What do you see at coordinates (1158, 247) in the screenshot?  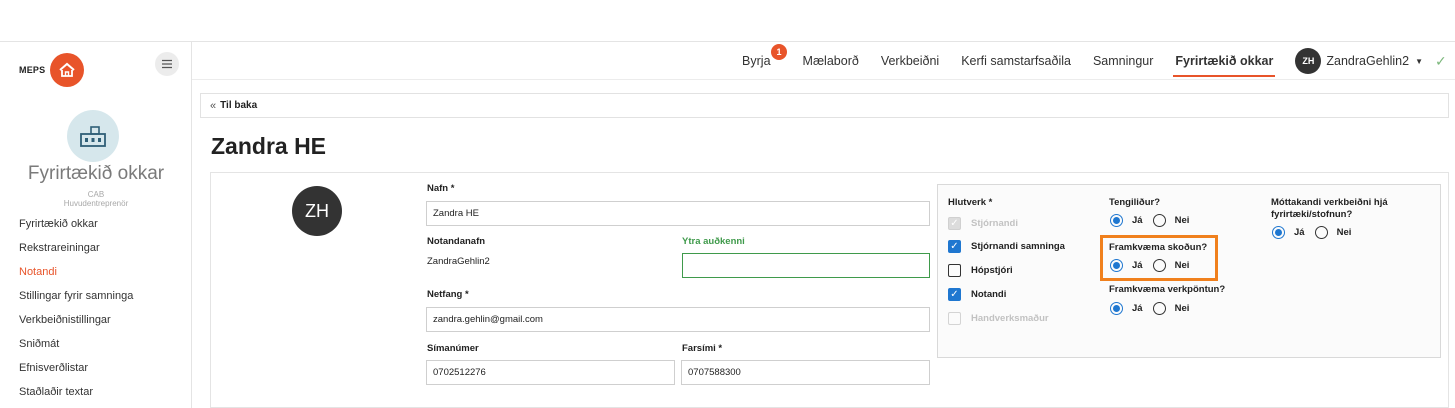 I see `inspect-question: Framkvæma skoðun?` at bounding box center [1158, 247].